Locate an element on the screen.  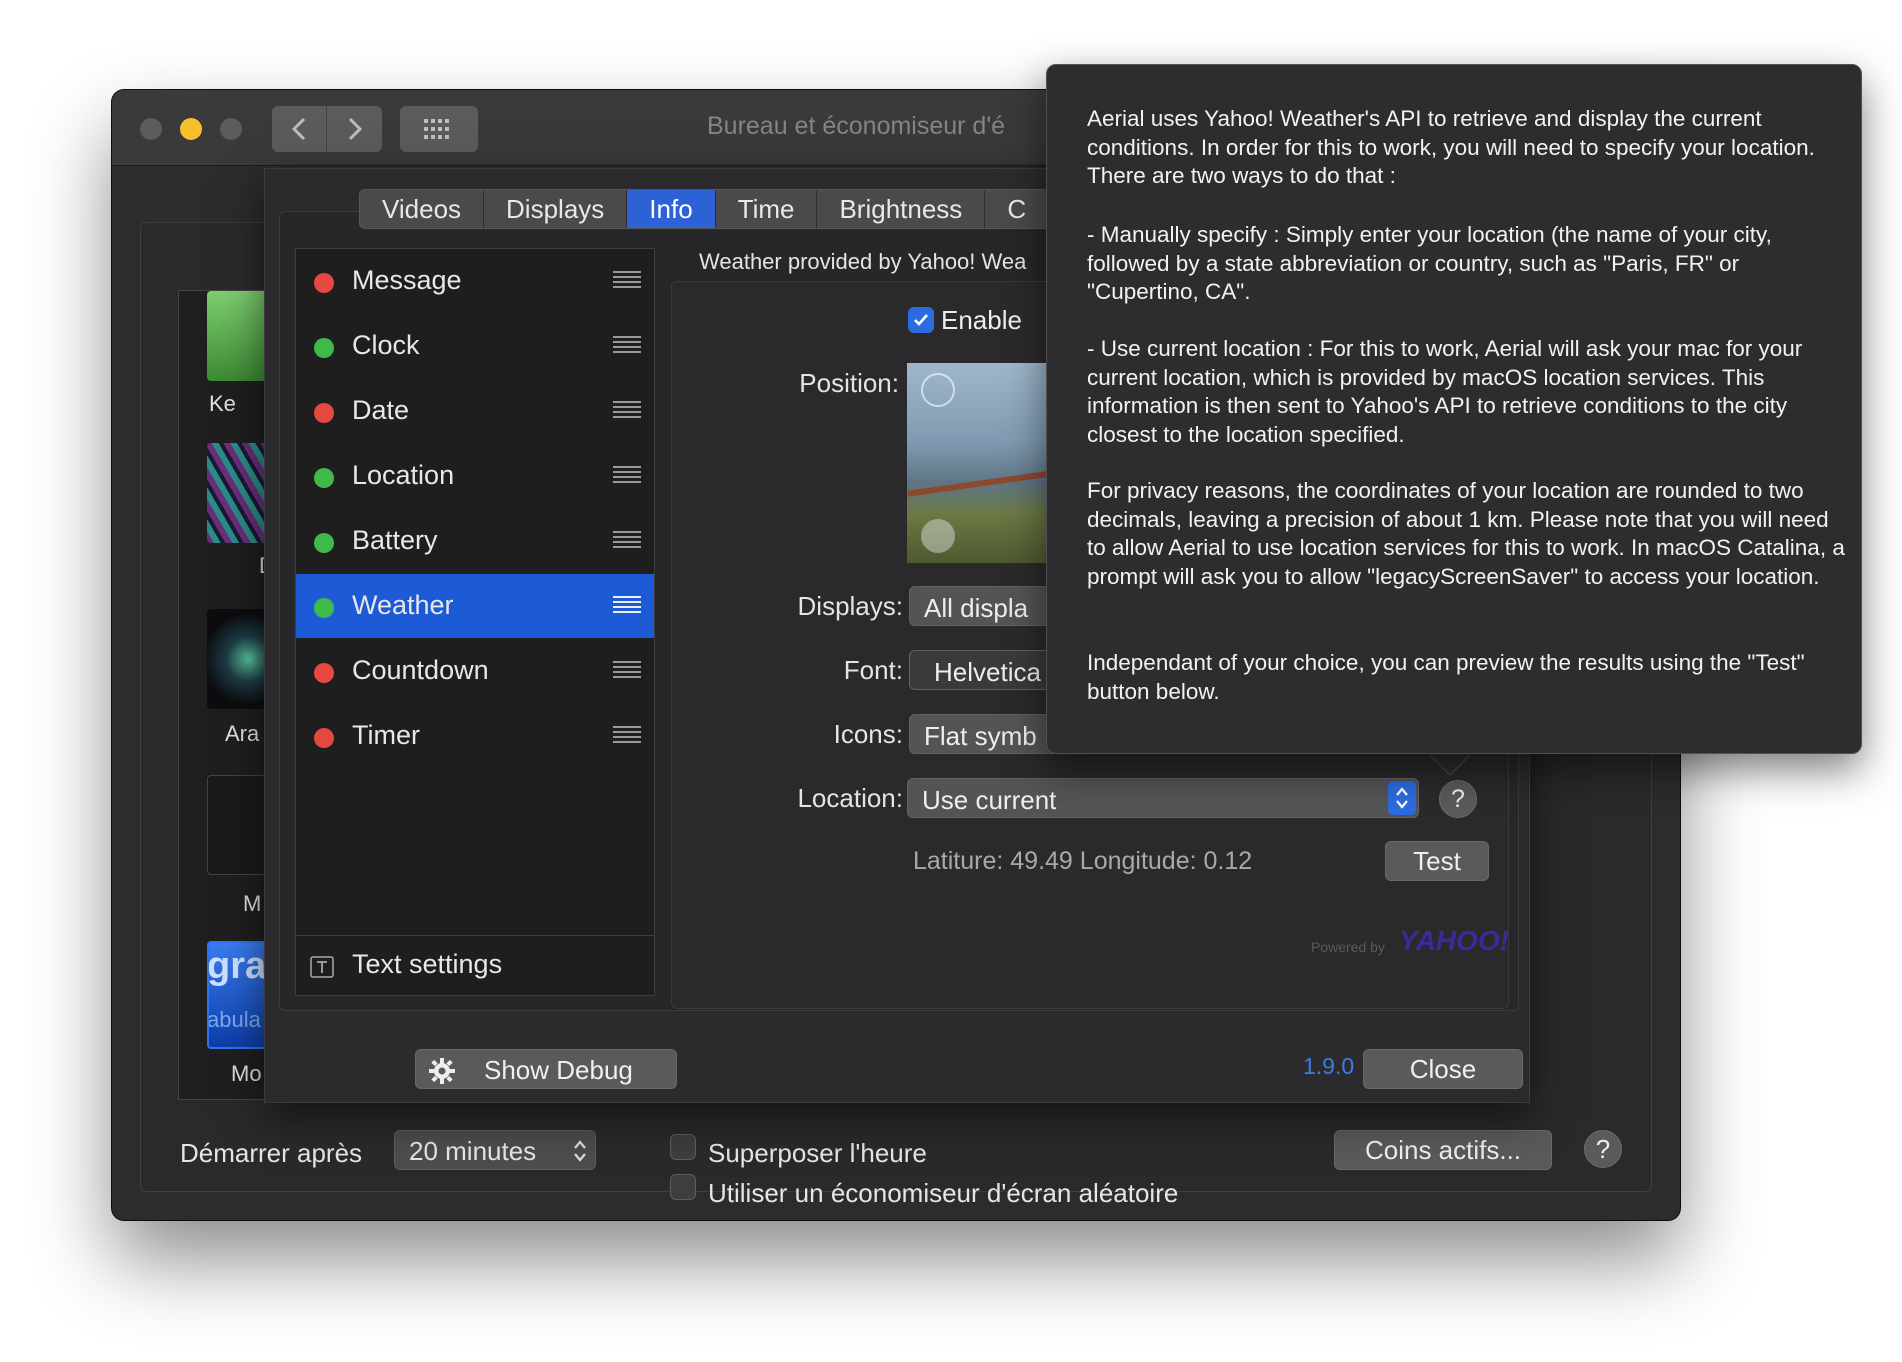
zoom-window-button is located at coordinates (231, 129).